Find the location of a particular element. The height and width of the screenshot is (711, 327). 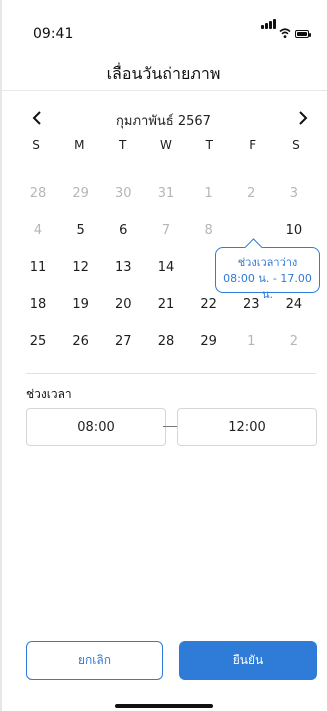

end-time-field: 12:00 is located at coordinates (247, 427).